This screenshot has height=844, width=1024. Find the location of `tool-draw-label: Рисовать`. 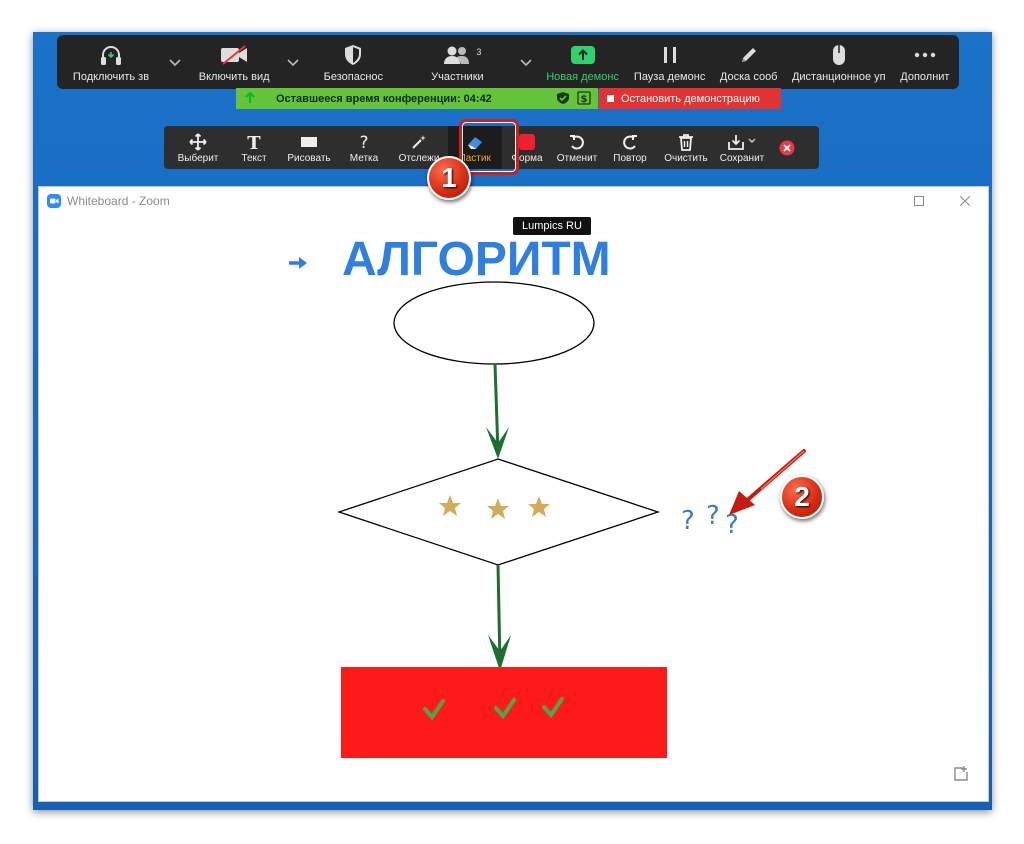

tool-draw-label: Рисовать is located at coordinates (309, 158).